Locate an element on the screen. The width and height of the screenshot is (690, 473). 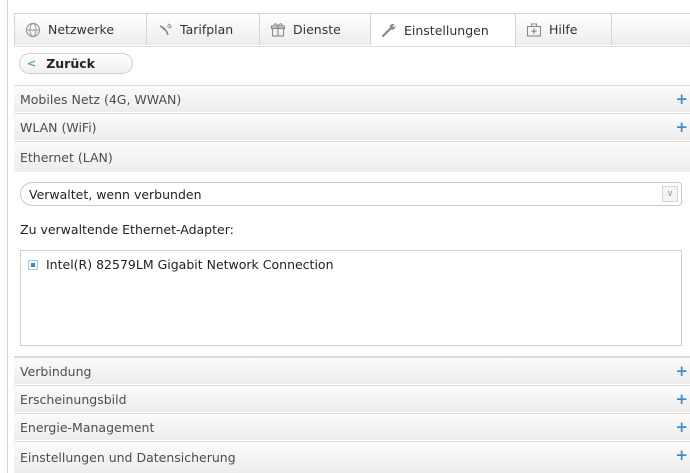
tab-einstellungen: Einstellungen is located at coordinates (443, 29).